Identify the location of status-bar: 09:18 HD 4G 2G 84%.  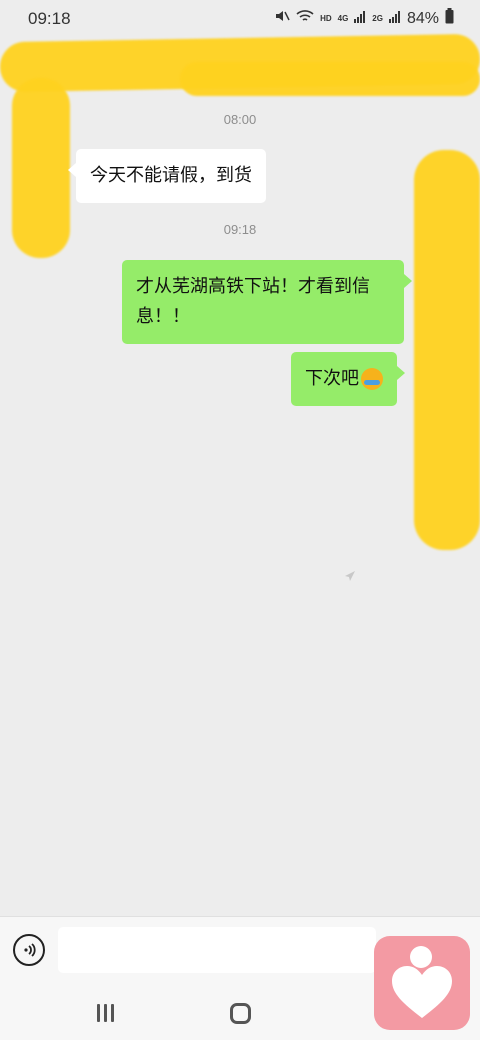
(240, 19).